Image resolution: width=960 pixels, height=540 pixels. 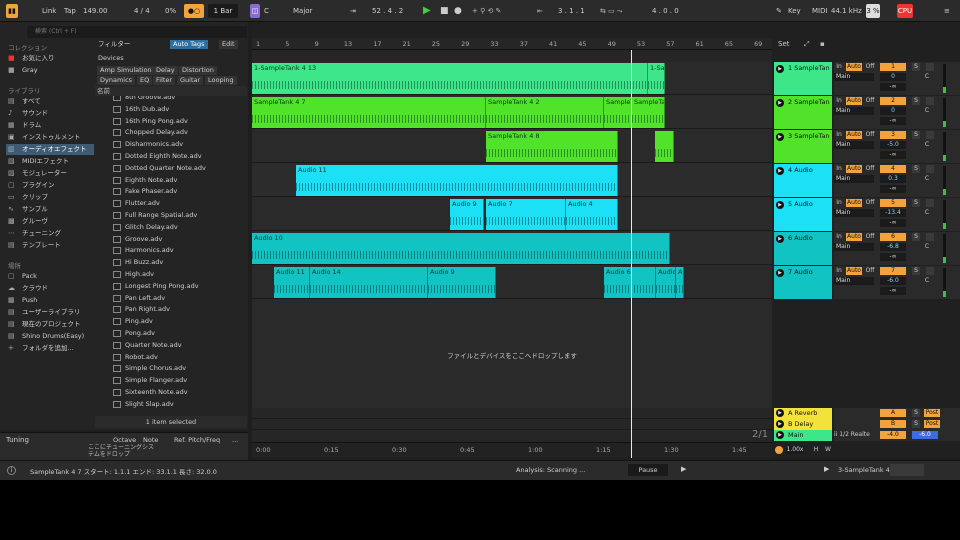 I want to click on volume-field: -5.0, so click(x=893, y=145).